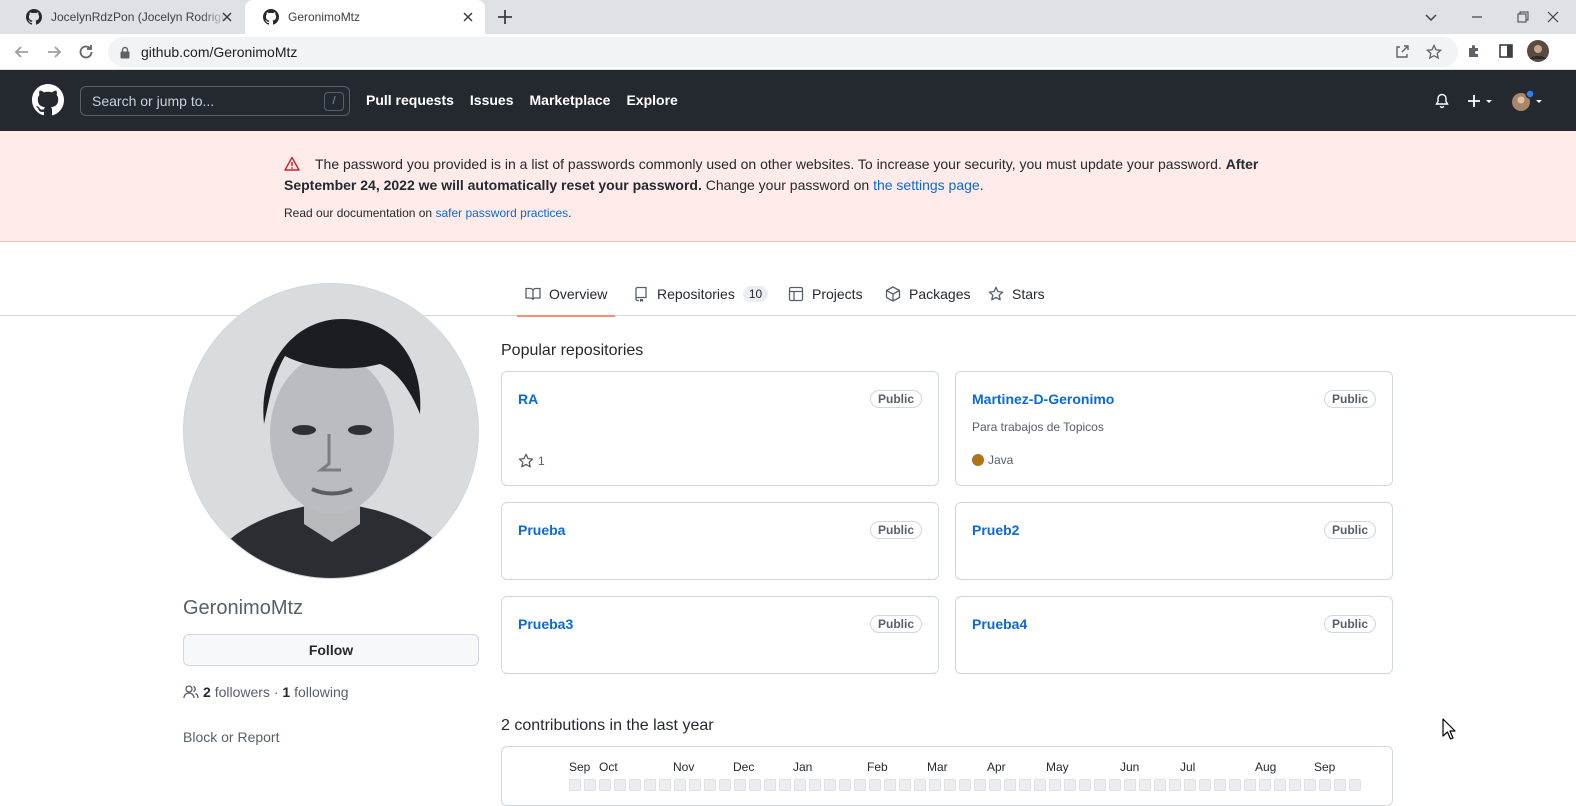 This screenshot has width=1576, height=806. I want to click on share-icon, so click(1402, 52).